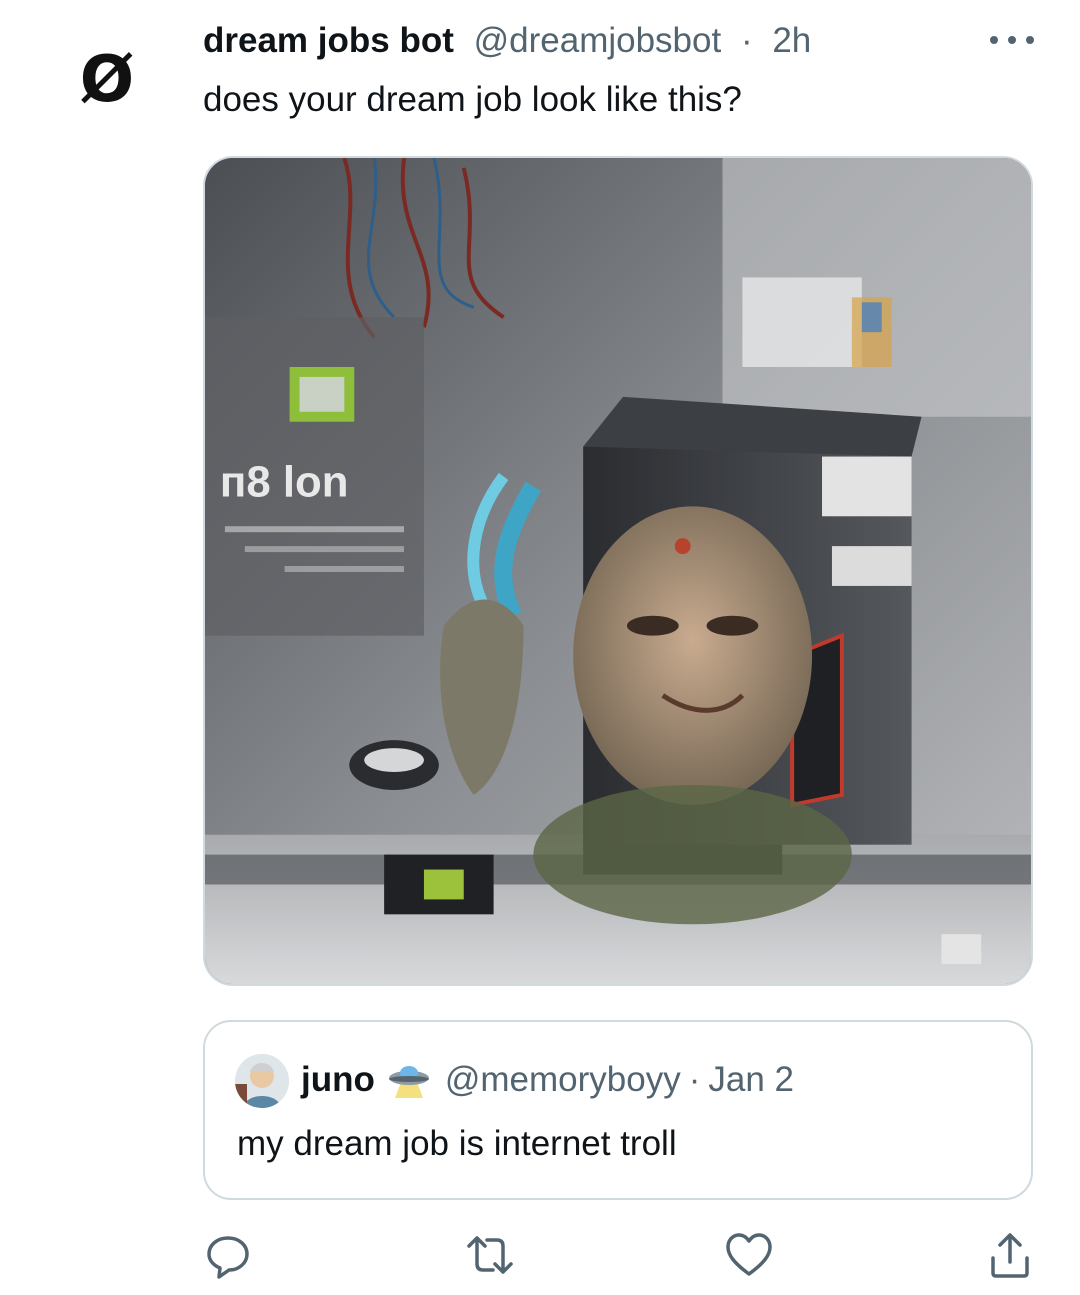  I want to click on quoted-tweet-text: my dream job is internet troll, so click(457, 1143).